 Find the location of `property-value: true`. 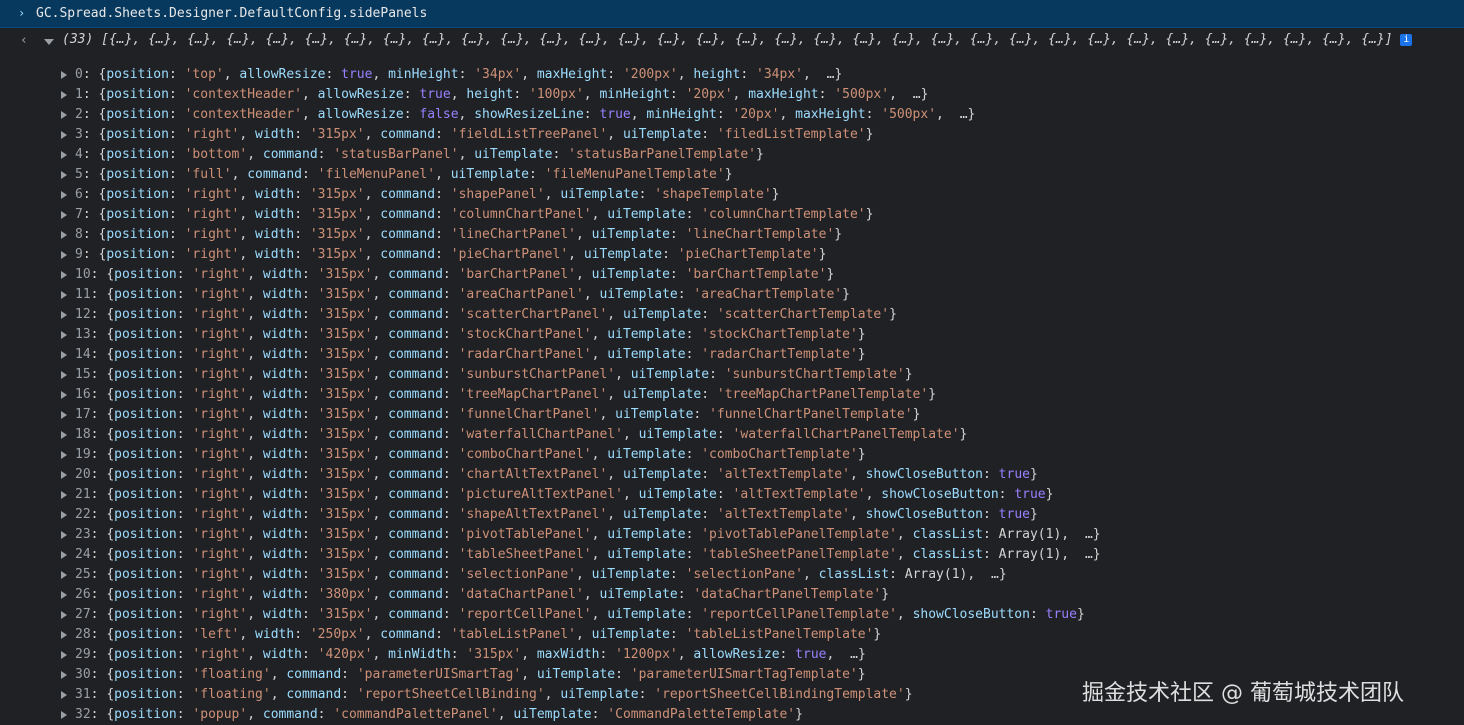

property-value: true is located at coordinates (1061, 614).